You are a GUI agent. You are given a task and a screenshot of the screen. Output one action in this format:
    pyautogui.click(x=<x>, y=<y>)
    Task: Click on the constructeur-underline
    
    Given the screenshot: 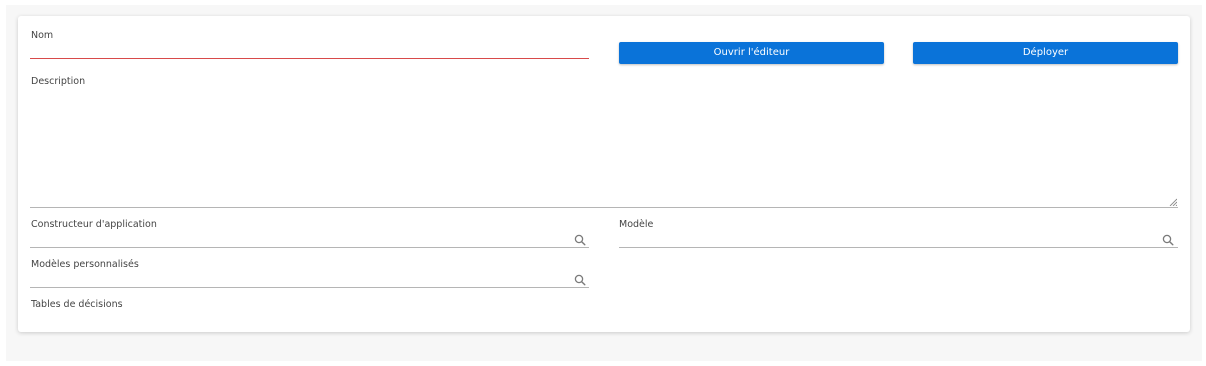 What is the action you would take?
    pyautogui.click(x=309, y=247)
    